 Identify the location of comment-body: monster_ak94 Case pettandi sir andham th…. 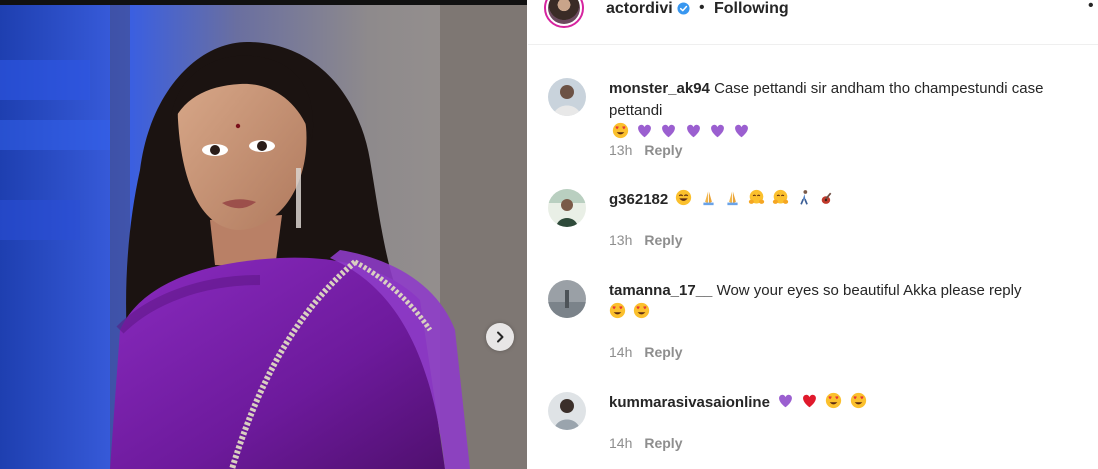
(844, 111).